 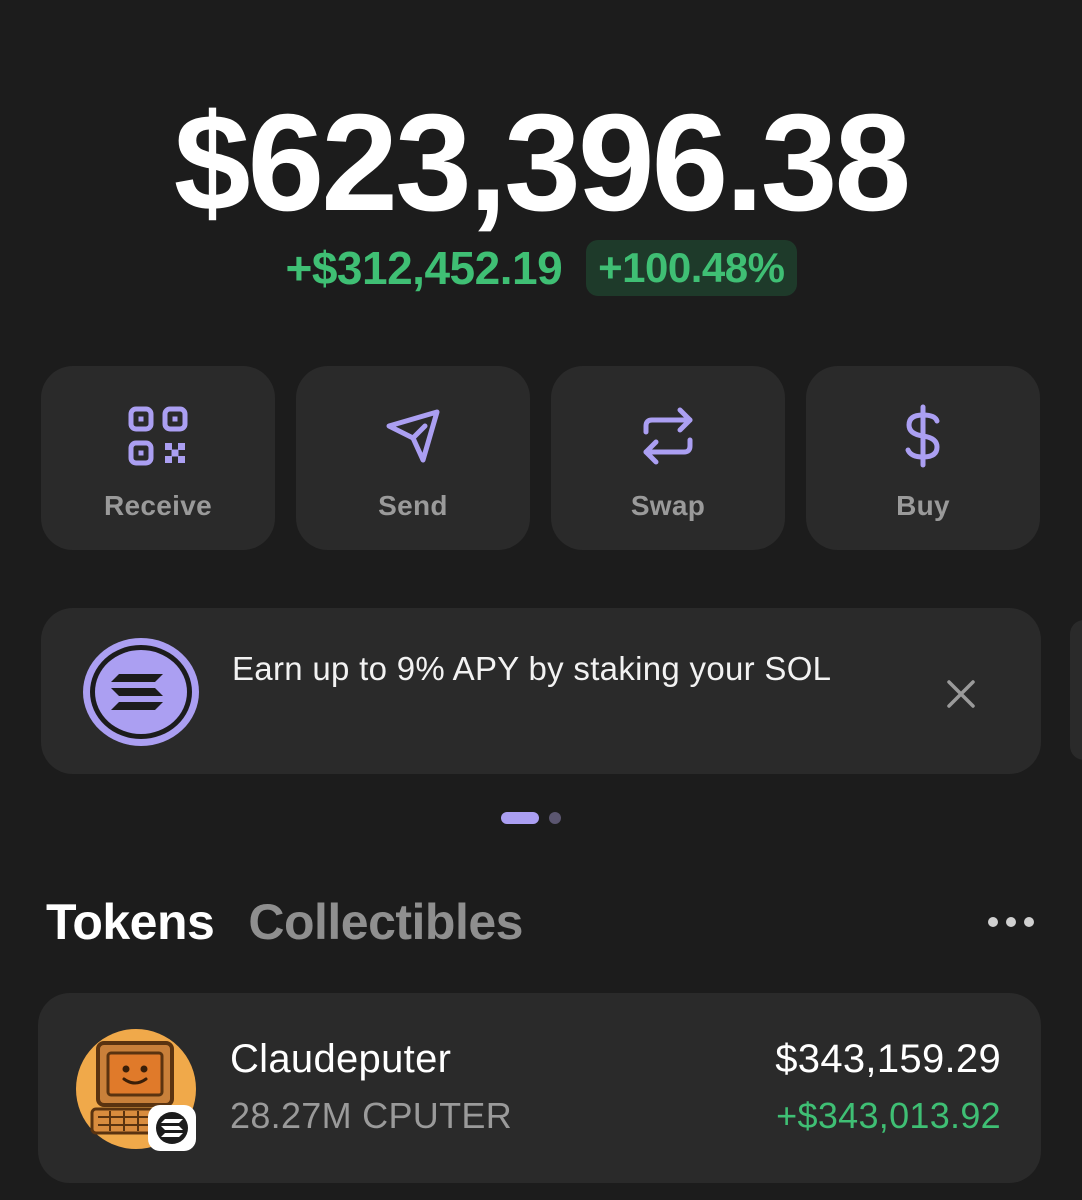 I want to click on asset-tabs: Tokens Collectibles, so click(x=284, y=922).